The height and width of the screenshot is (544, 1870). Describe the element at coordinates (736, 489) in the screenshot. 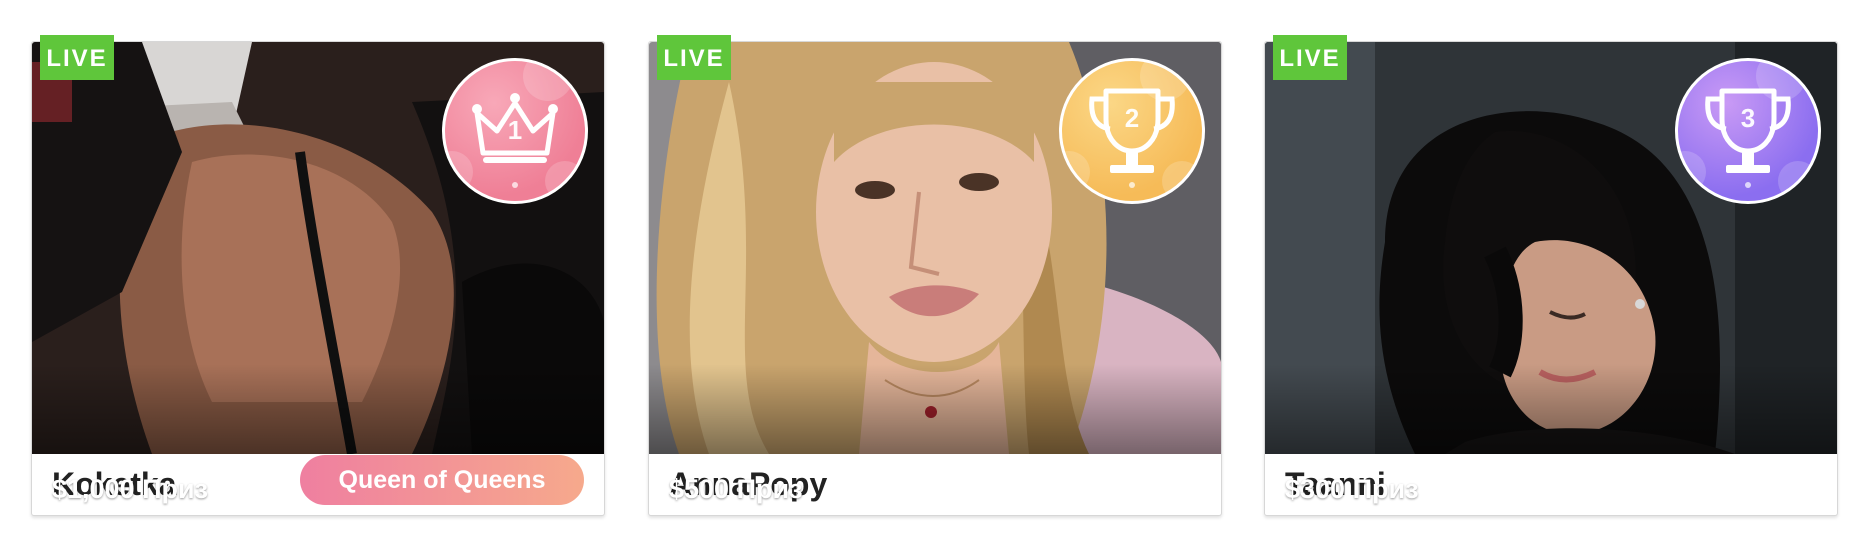

I see `prize-label: $500 Приз` at that location.